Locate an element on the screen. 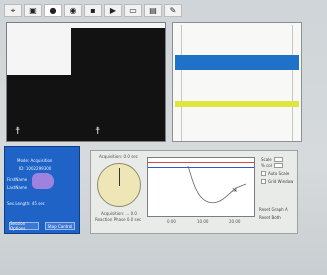  x-tick-label: 0.00 is located at coordinates (171, 221).